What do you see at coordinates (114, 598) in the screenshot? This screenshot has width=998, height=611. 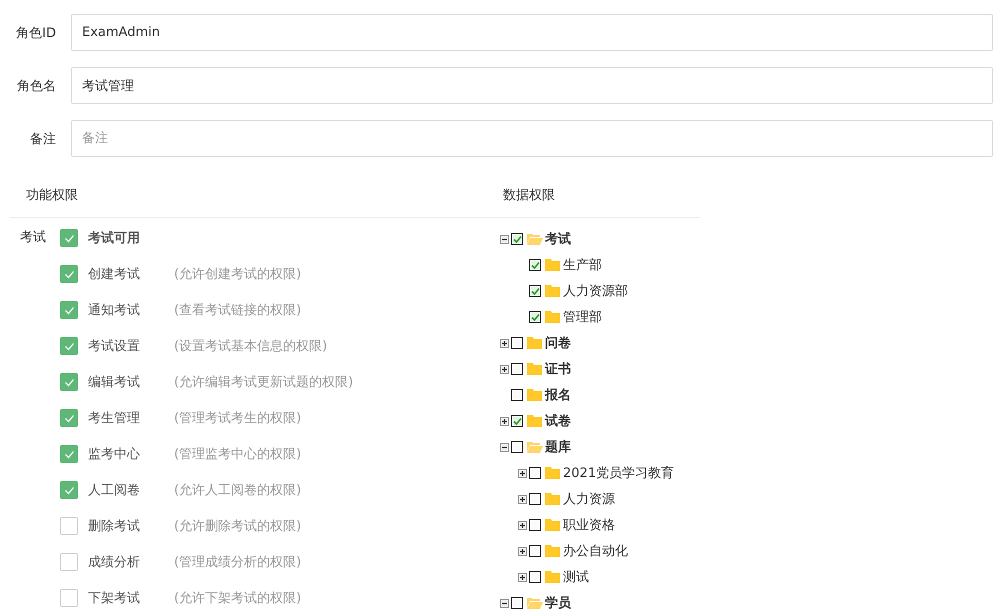 I see `permission-name: 下架考试` at bounding box center [114, 598].